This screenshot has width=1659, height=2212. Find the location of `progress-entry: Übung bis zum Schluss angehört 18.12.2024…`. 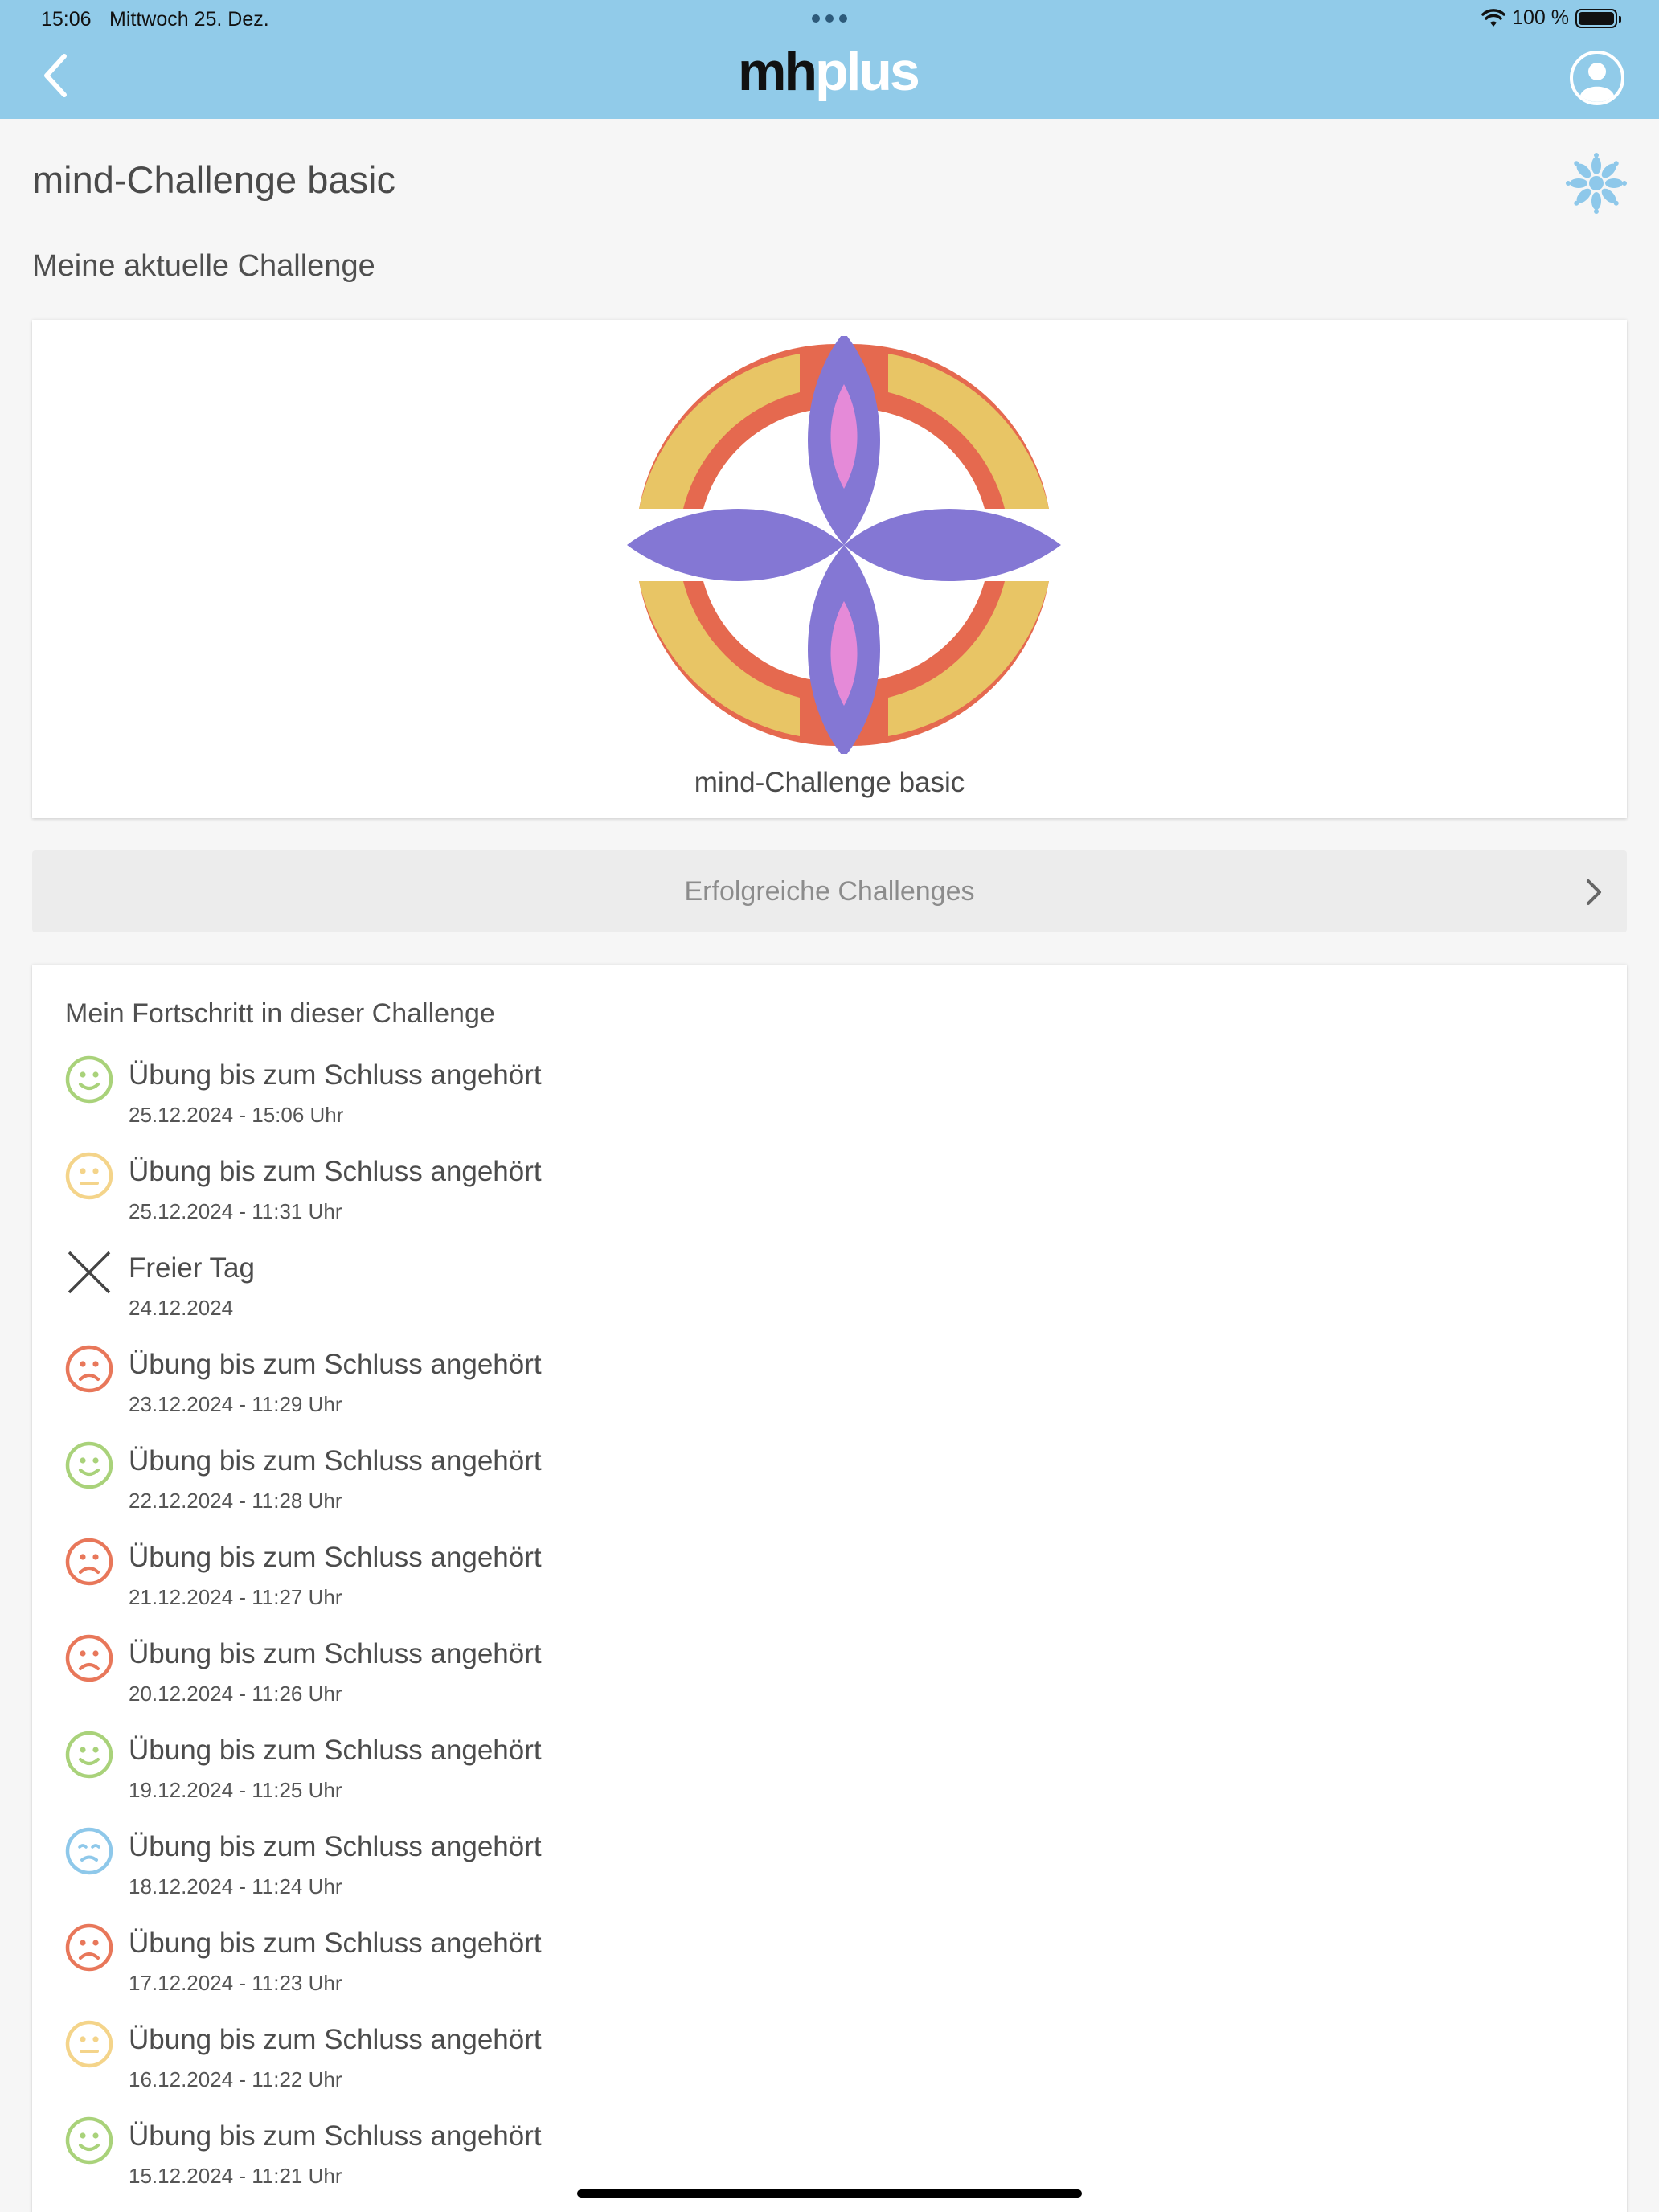

progress-entry: Übung bis zum Schluss angehört 18.12.2024… is located at coordinates (546, 1871).